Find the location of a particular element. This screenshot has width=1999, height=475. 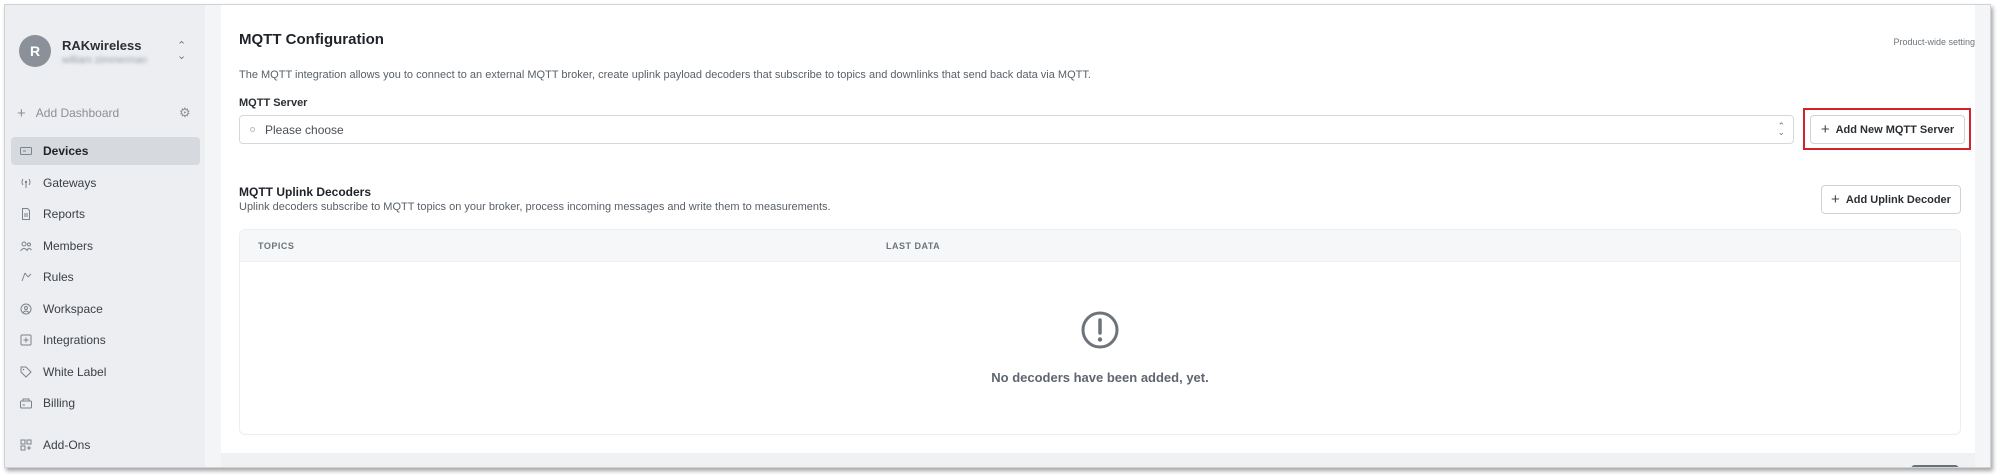

next-card-edge is located at coordinates (1098, 460).